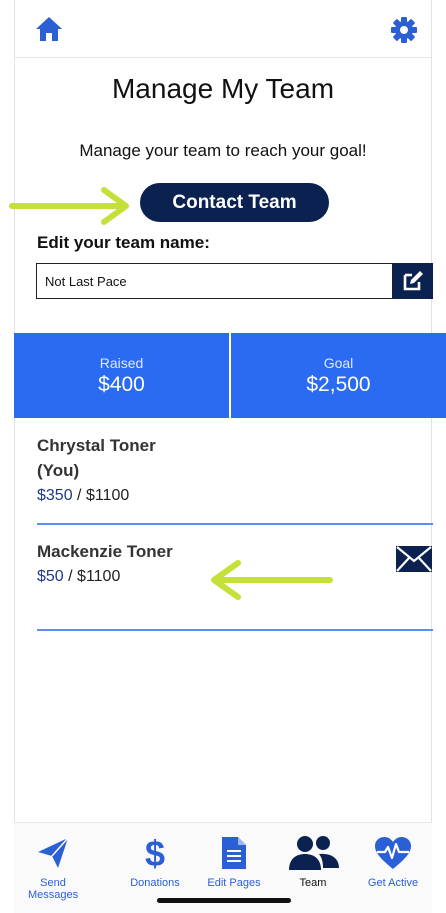  I want to click on dollar-icon: $, so click(155, 853).